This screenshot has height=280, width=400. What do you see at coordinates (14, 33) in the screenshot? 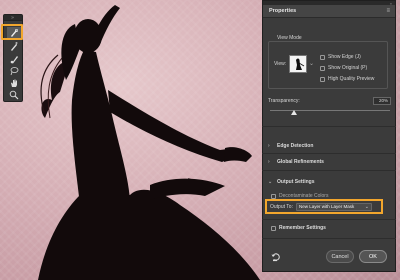
I see `quick-selection-icon` at bounding box center [14, 33].